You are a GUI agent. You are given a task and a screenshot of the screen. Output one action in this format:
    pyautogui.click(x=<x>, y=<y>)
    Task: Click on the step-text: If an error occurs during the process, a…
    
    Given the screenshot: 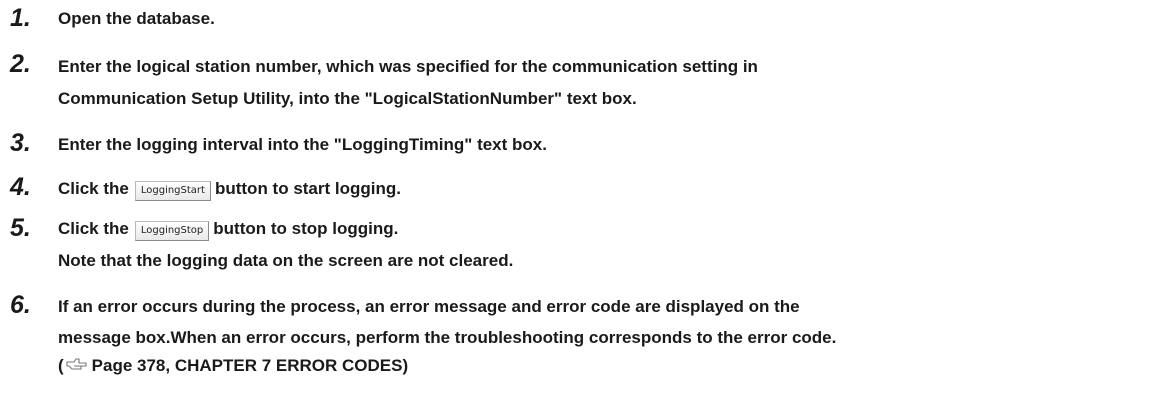 What is the action you would take?
    pyautogui.click(x=429, y=306)
    